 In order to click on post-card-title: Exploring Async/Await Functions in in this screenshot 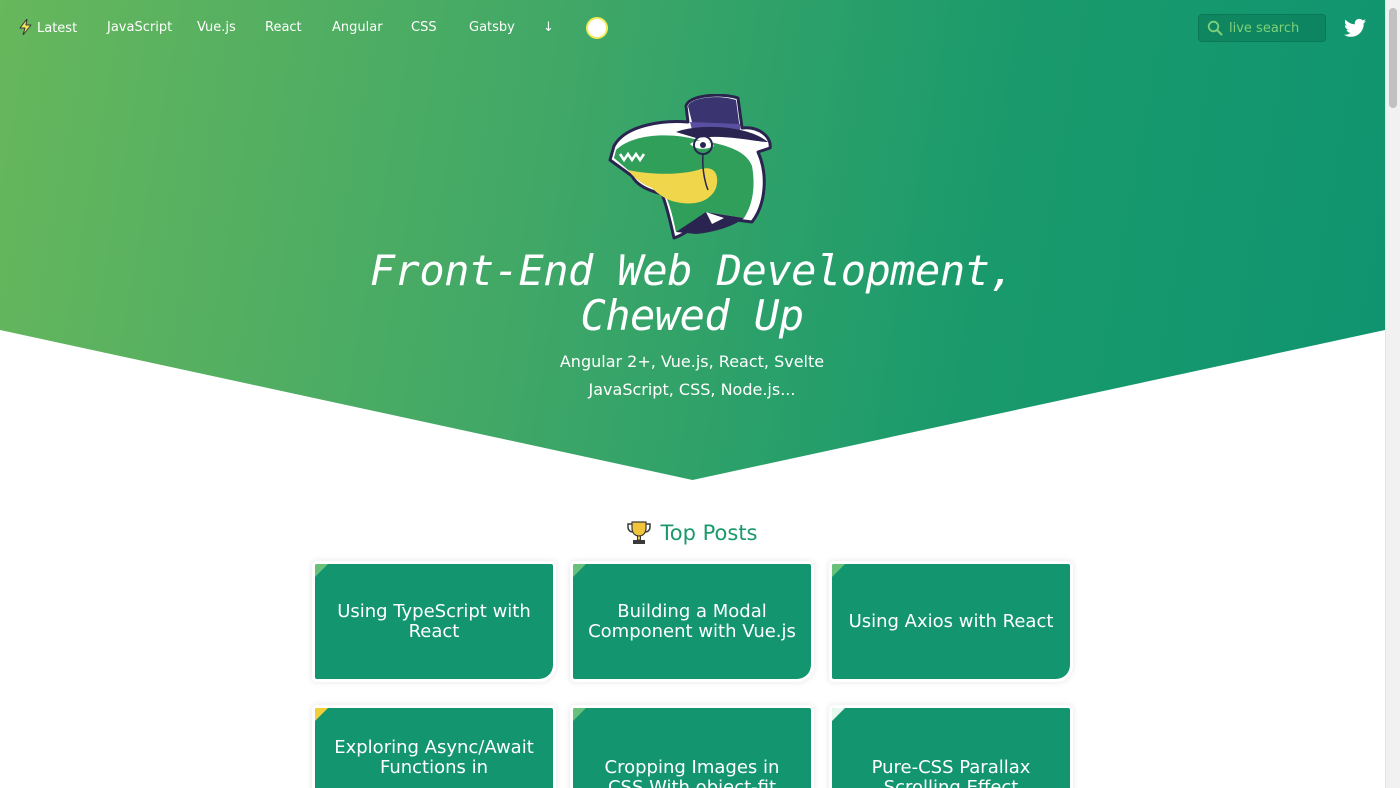, I will do `click(434, 757)`.